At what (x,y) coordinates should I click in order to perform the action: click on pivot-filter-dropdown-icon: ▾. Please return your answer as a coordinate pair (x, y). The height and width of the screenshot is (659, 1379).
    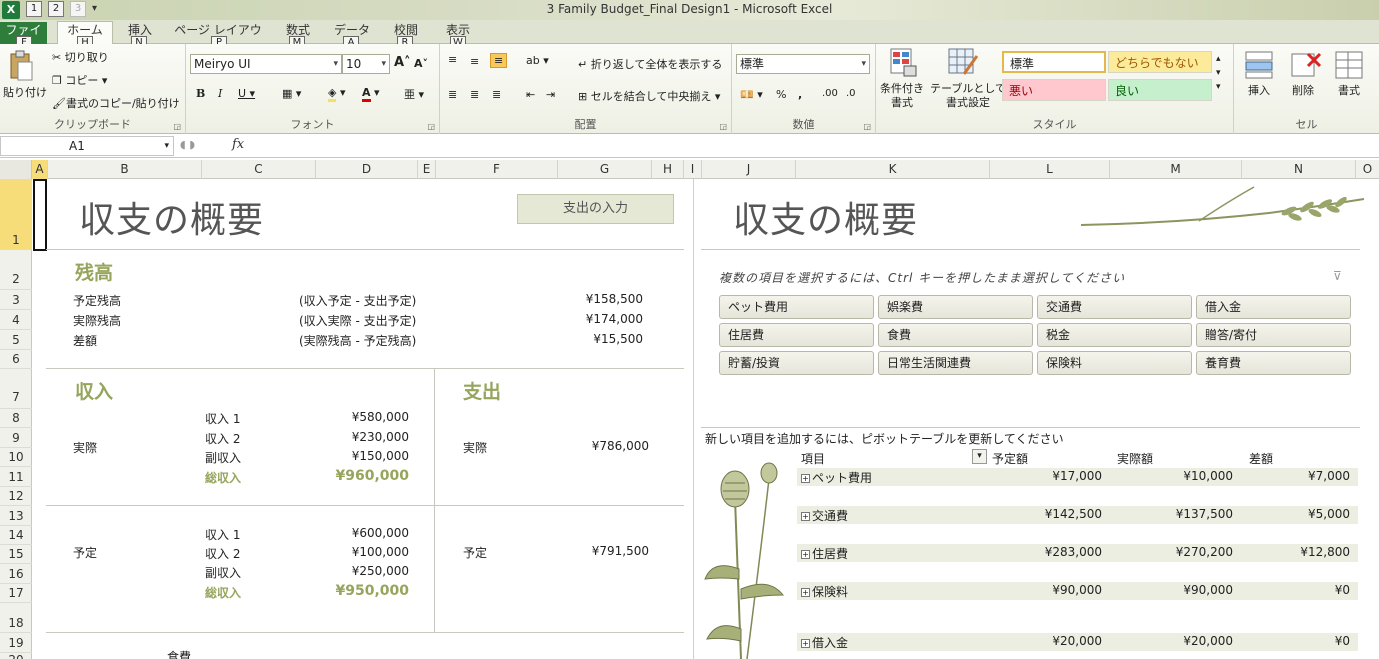
    Looking at the image, I should click on (979, 456).